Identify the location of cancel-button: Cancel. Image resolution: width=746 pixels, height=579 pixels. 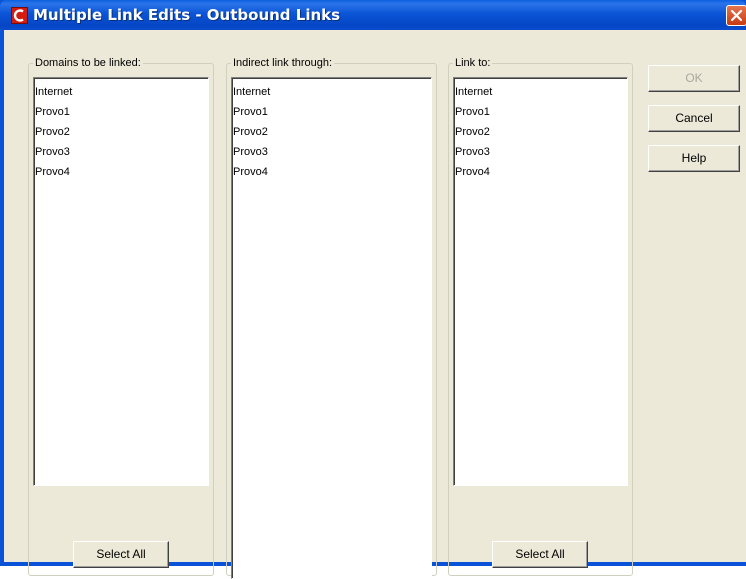
(694, 118).